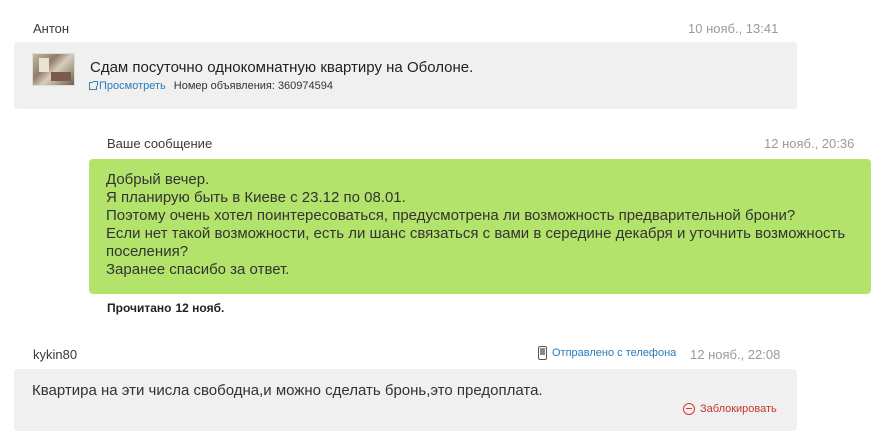 This screenshot has width=886, height=442. I want to click on external-link-icon, so click(93, 85).